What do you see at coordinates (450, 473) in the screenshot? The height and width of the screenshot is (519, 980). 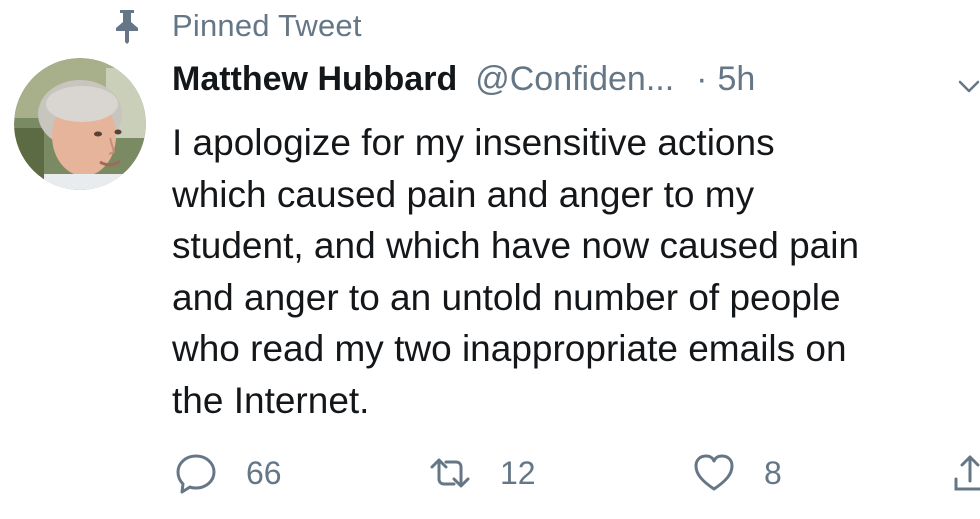 I see `retweet-icon` at bounding box center [450, 473].